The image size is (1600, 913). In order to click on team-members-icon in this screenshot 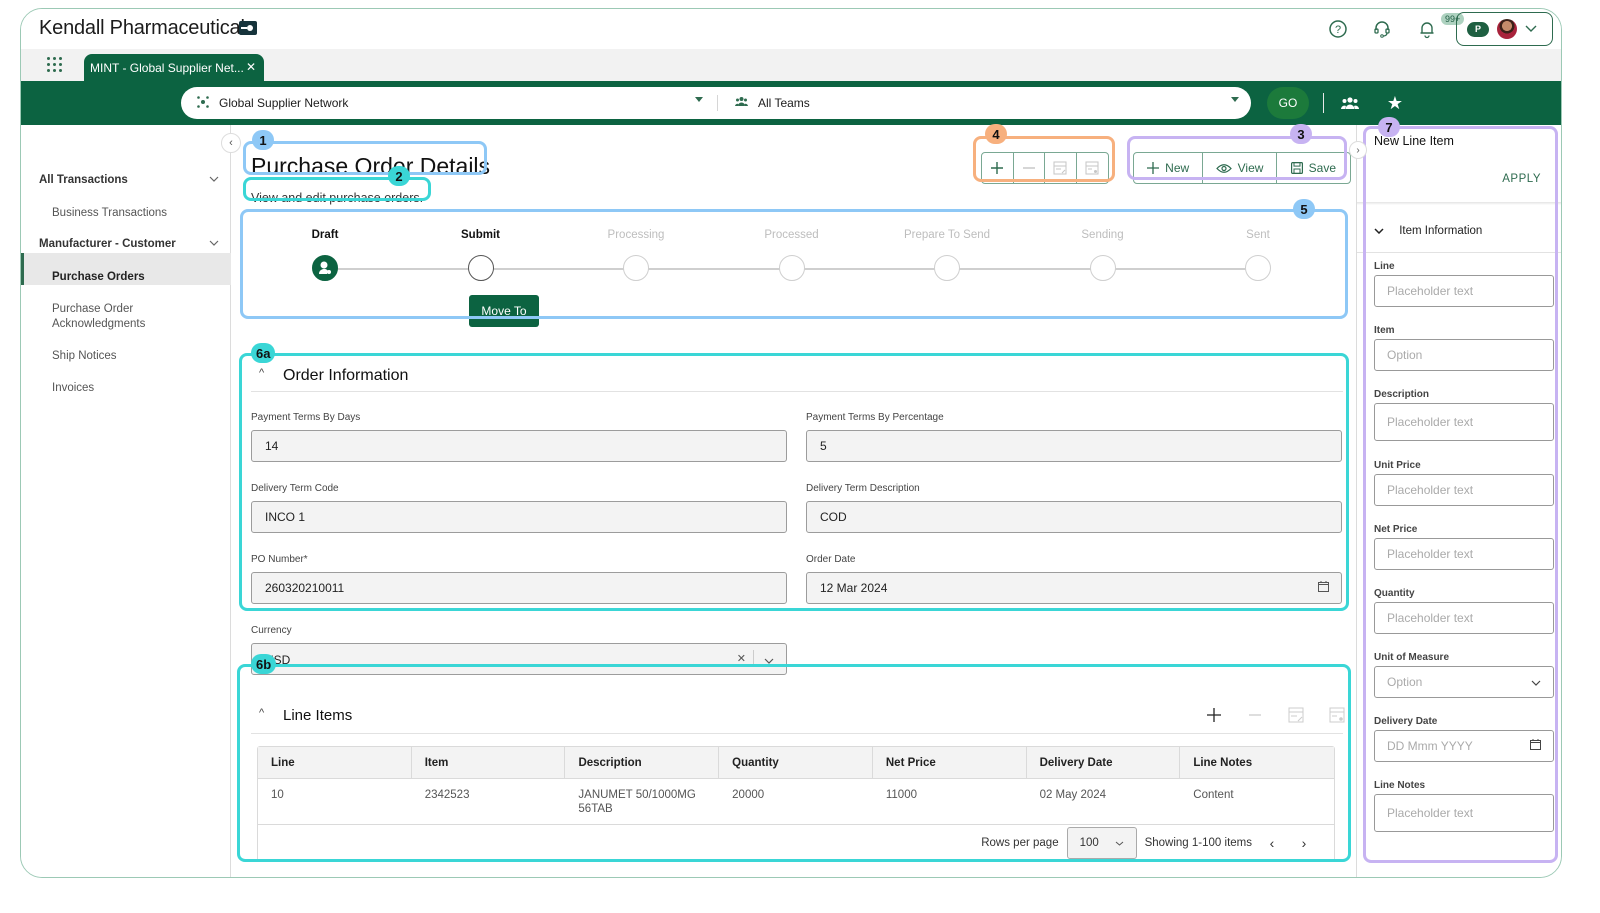, I will do `click(1350, 103)`.